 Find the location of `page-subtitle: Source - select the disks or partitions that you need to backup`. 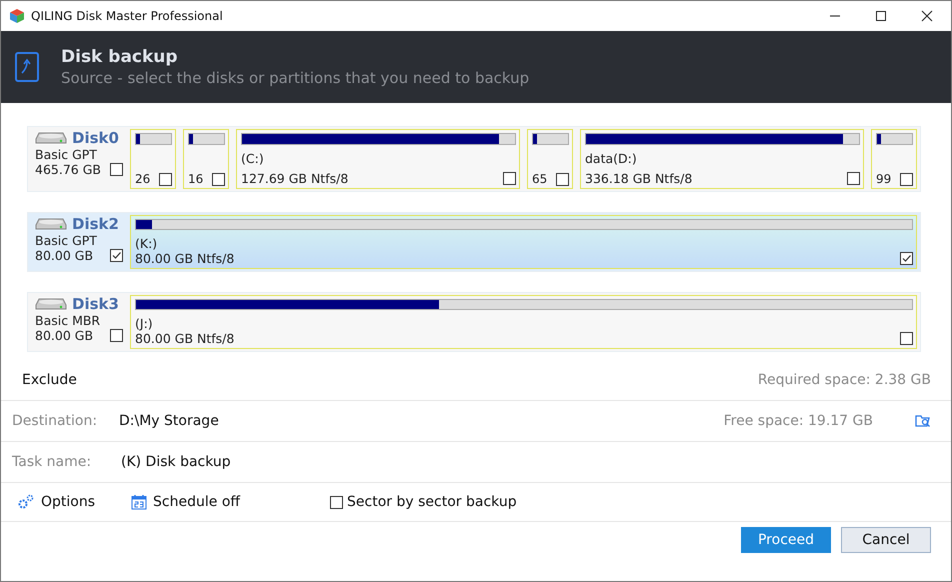

page-subtitle: Source - select the disks or partitions that you need to backup is located at coordinates (295, 78).